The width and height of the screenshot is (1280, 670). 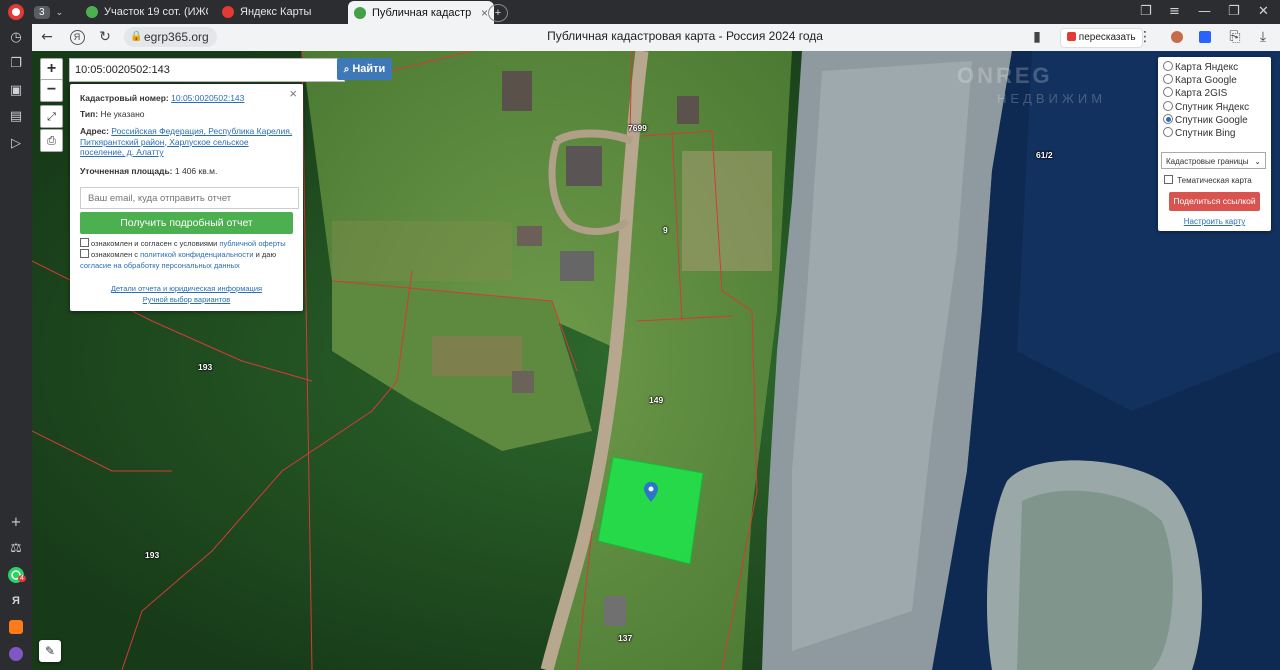 I want to click on share-link-button: Поделиться ссылкой, so click(x=1214, y=201).